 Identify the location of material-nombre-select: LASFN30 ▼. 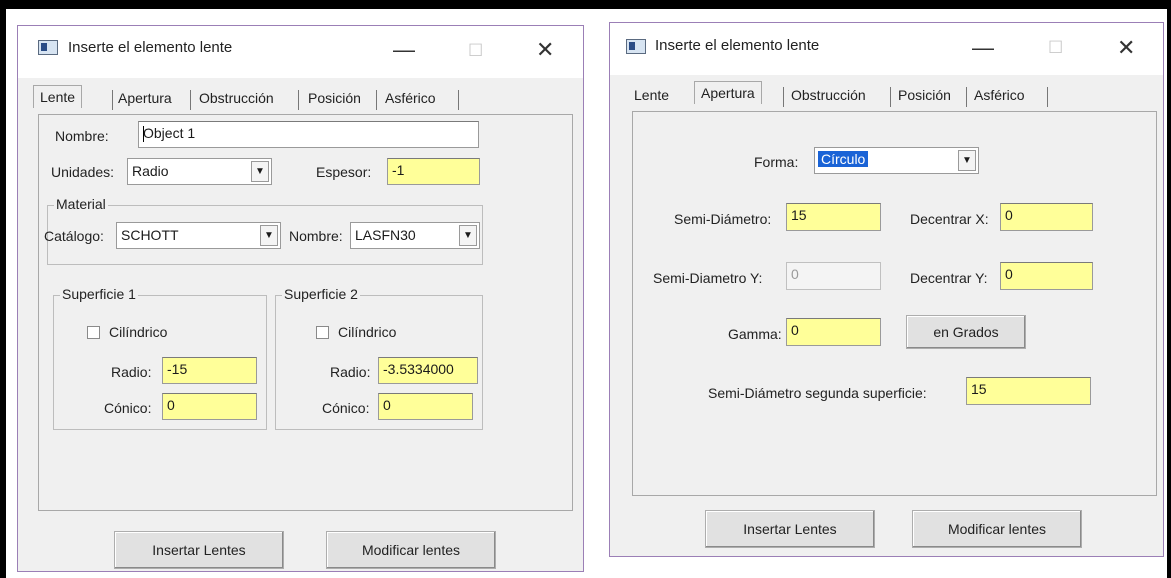
(415, 235).